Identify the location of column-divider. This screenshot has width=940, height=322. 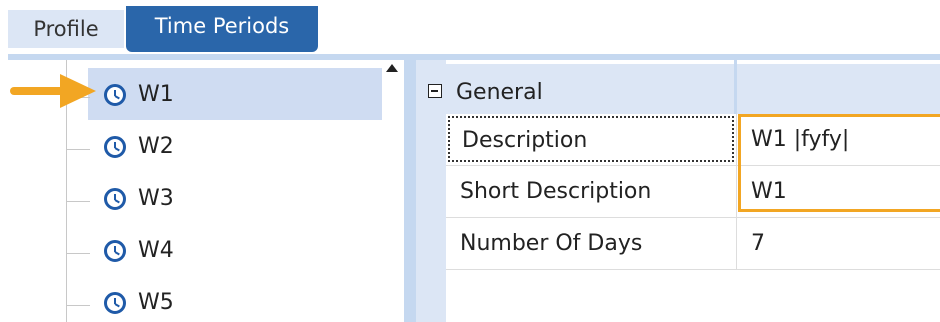
(735, 87).